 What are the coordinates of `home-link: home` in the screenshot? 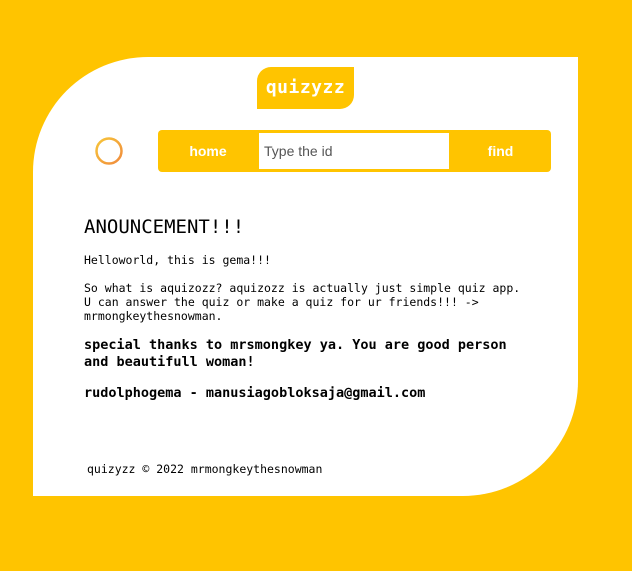 It's located at (208, 151).